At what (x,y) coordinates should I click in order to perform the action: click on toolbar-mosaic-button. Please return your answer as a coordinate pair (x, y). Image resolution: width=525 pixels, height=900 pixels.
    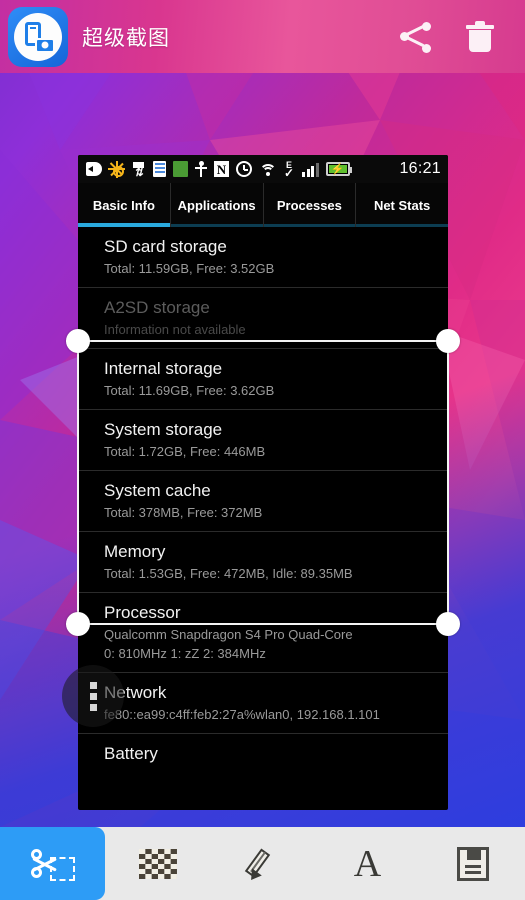
    Looking at the image, I should click on (157, 863).